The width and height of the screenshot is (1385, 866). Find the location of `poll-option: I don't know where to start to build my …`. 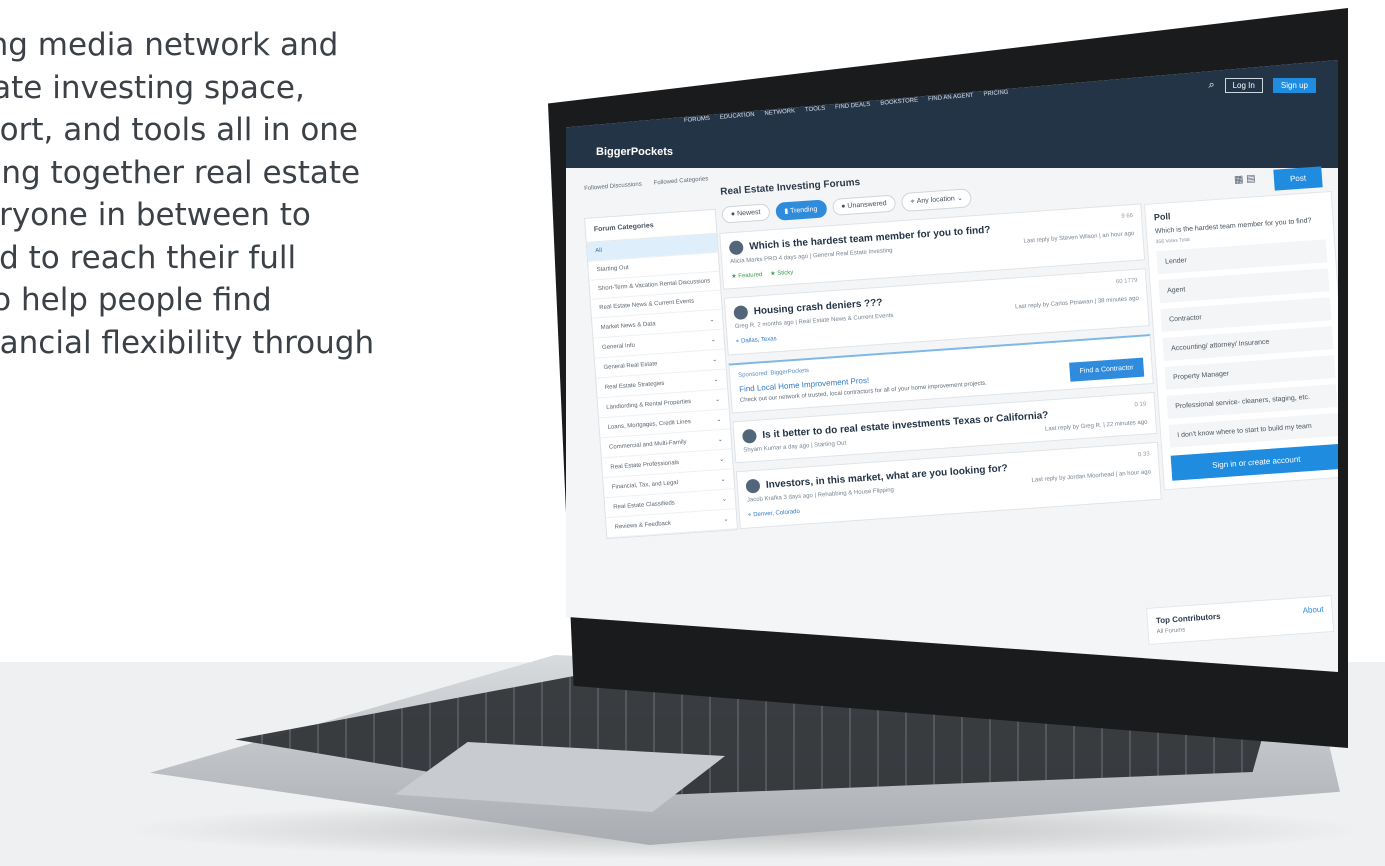

poll-option: I don't know where to start to build my … is located at coordinates (1253, 430).